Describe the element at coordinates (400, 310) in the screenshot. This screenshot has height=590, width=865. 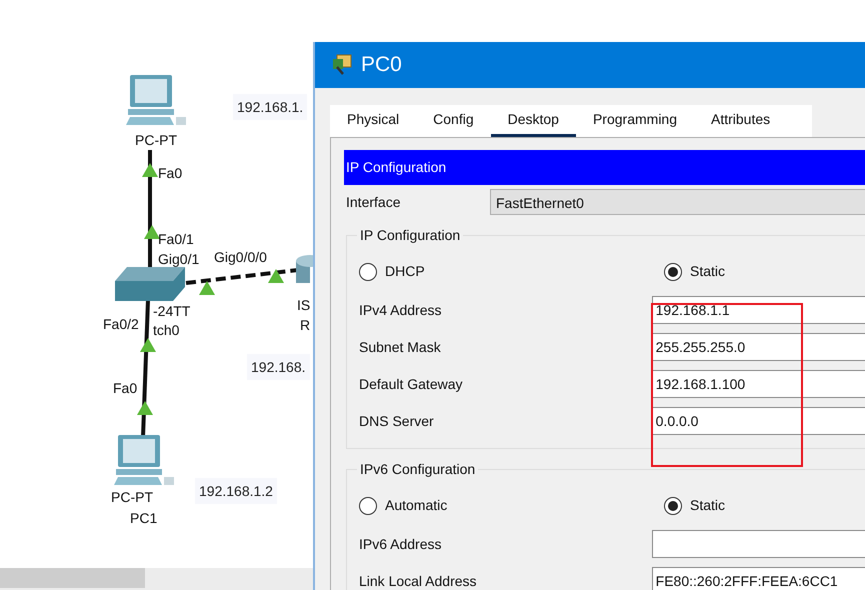
I see `field-label: IPv4 Address` at that location.